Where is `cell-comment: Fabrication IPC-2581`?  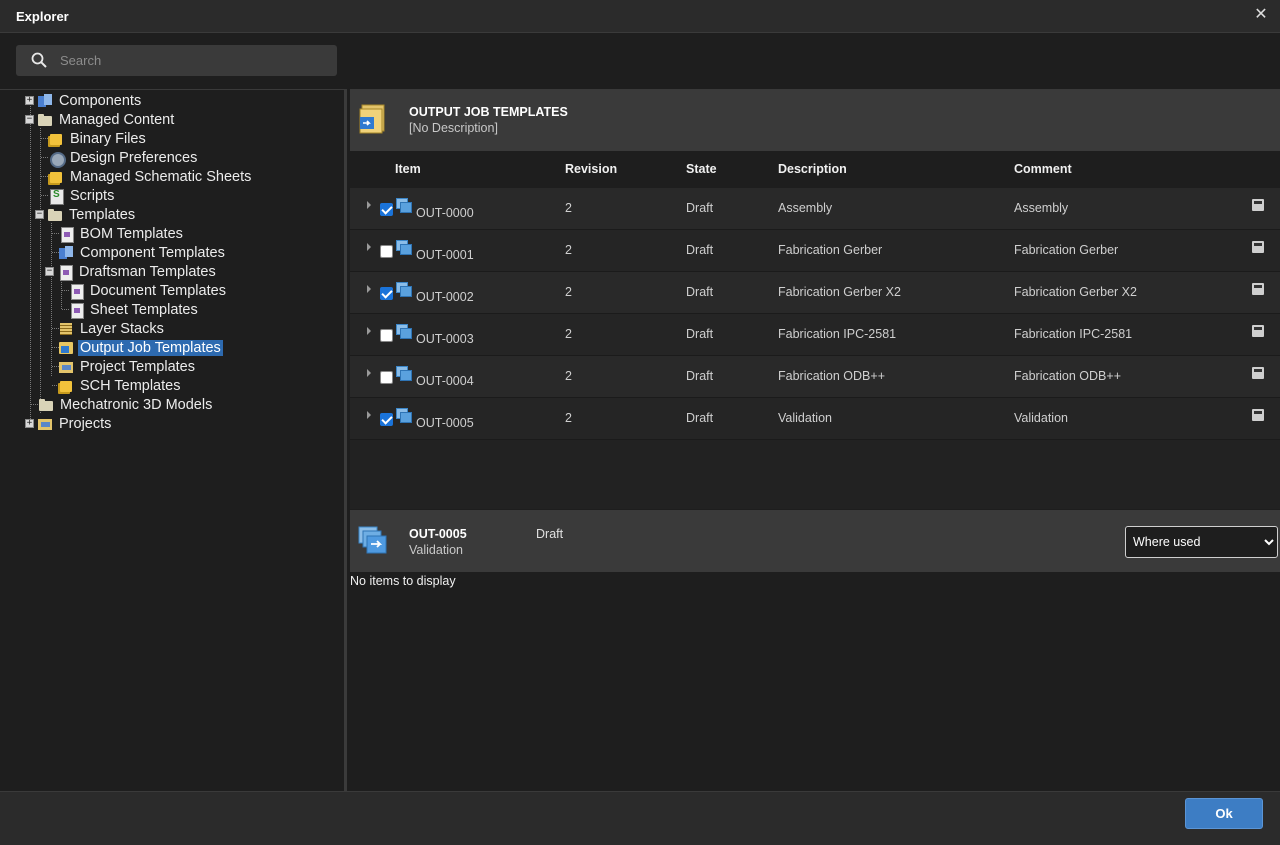 cell-comment: Fabrication IPC-2581 is located at coordinates (1073, 334).